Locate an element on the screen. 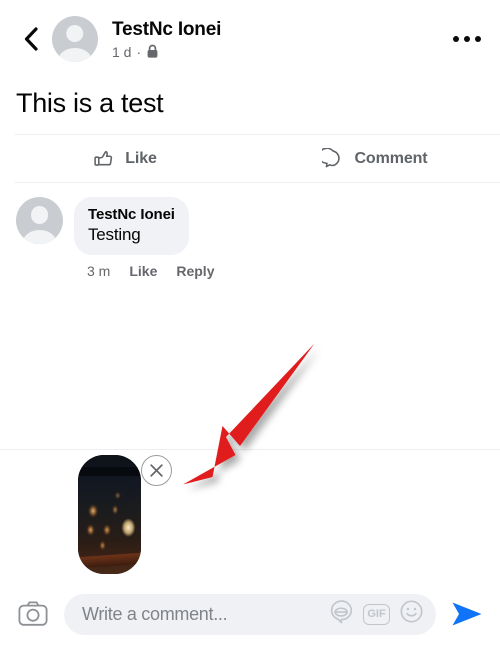  comment-item: TestNc Ionei Testing 3 m Like Reply is located at coordinates (250, 231).